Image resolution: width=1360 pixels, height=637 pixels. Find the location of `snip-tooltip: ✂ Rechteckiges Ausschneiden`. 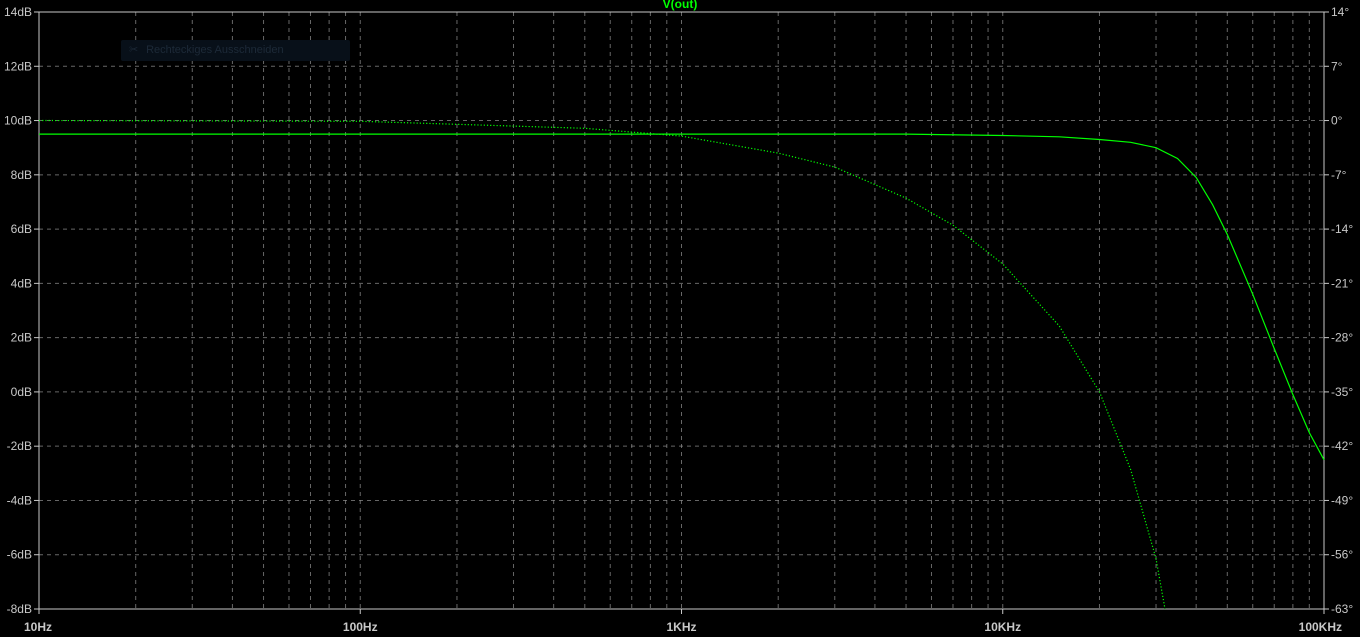

snip-tooltip: ✂ Rechteckiges Ausschneiden is located at coordinates (235, 50).